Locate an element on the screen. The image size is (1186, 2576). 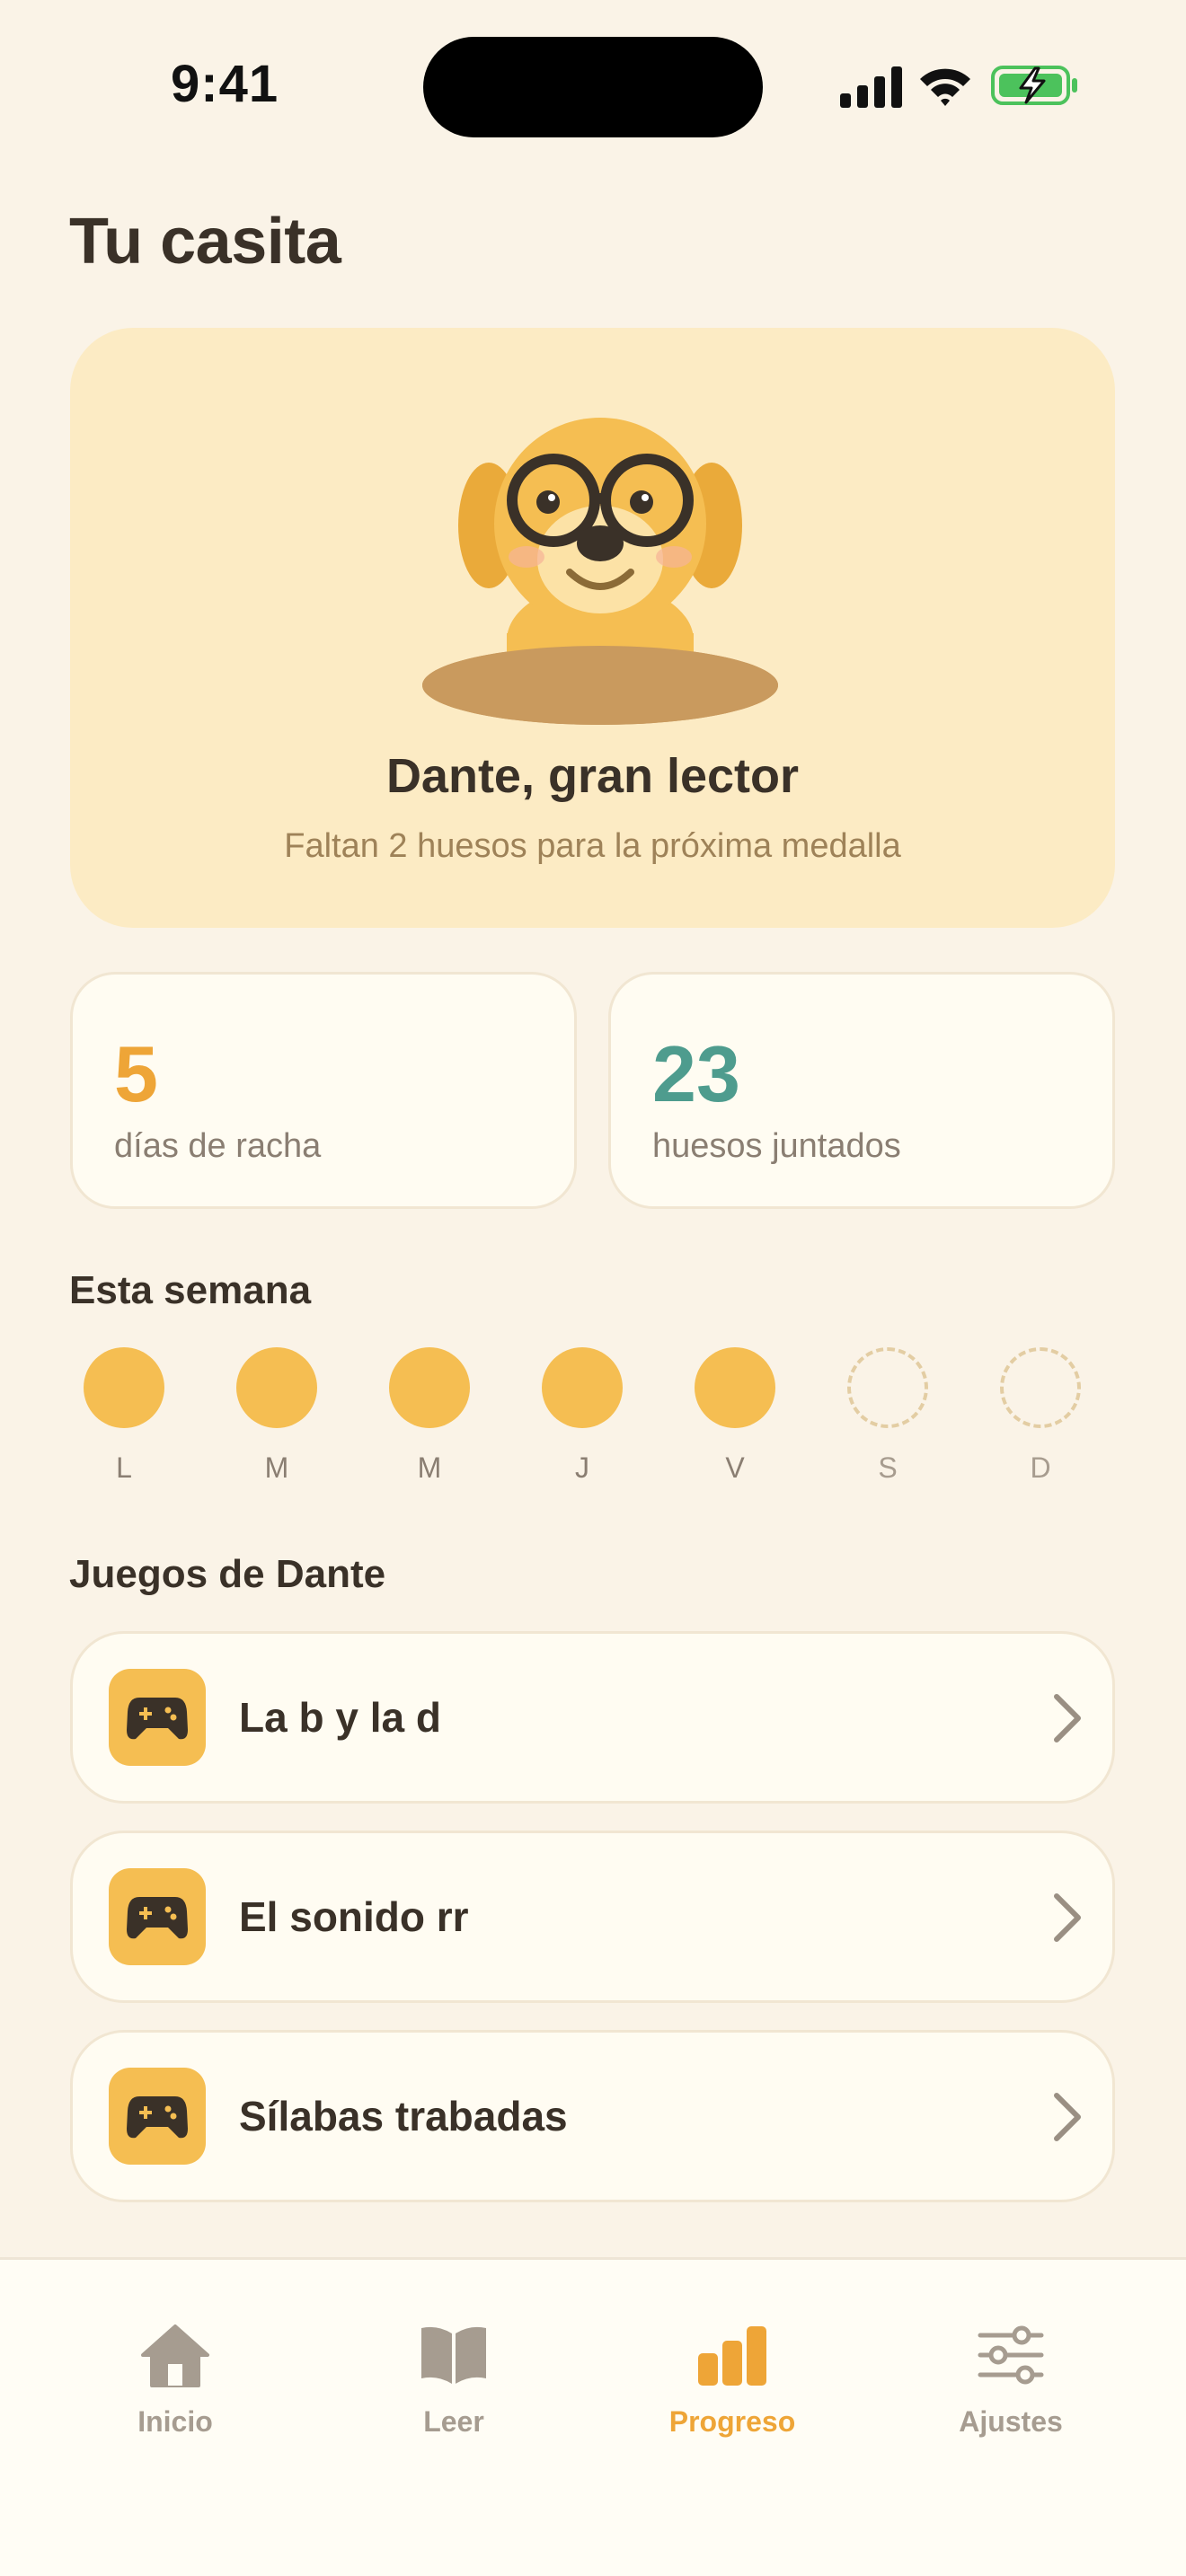
week-day: L is located at coordinates (124, 1419).